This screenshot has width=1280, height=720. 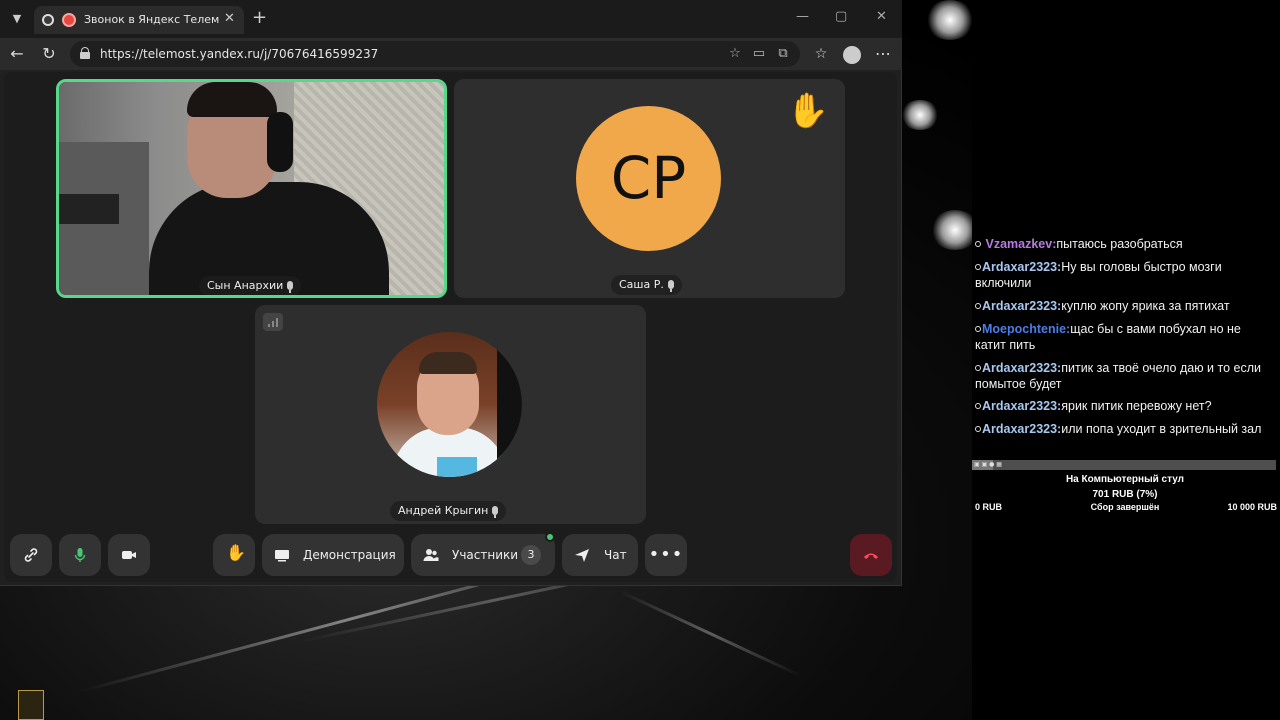 I want to click on tab-title: Звонок в Яндекс Телемосте, so click(x=151, y=19).